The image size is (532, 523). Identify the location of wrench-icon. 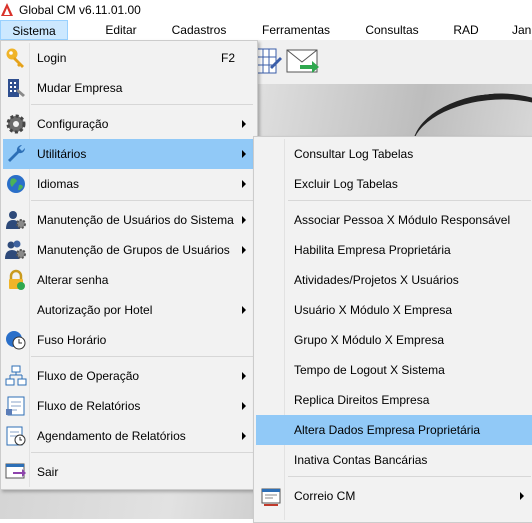
(17, 153).